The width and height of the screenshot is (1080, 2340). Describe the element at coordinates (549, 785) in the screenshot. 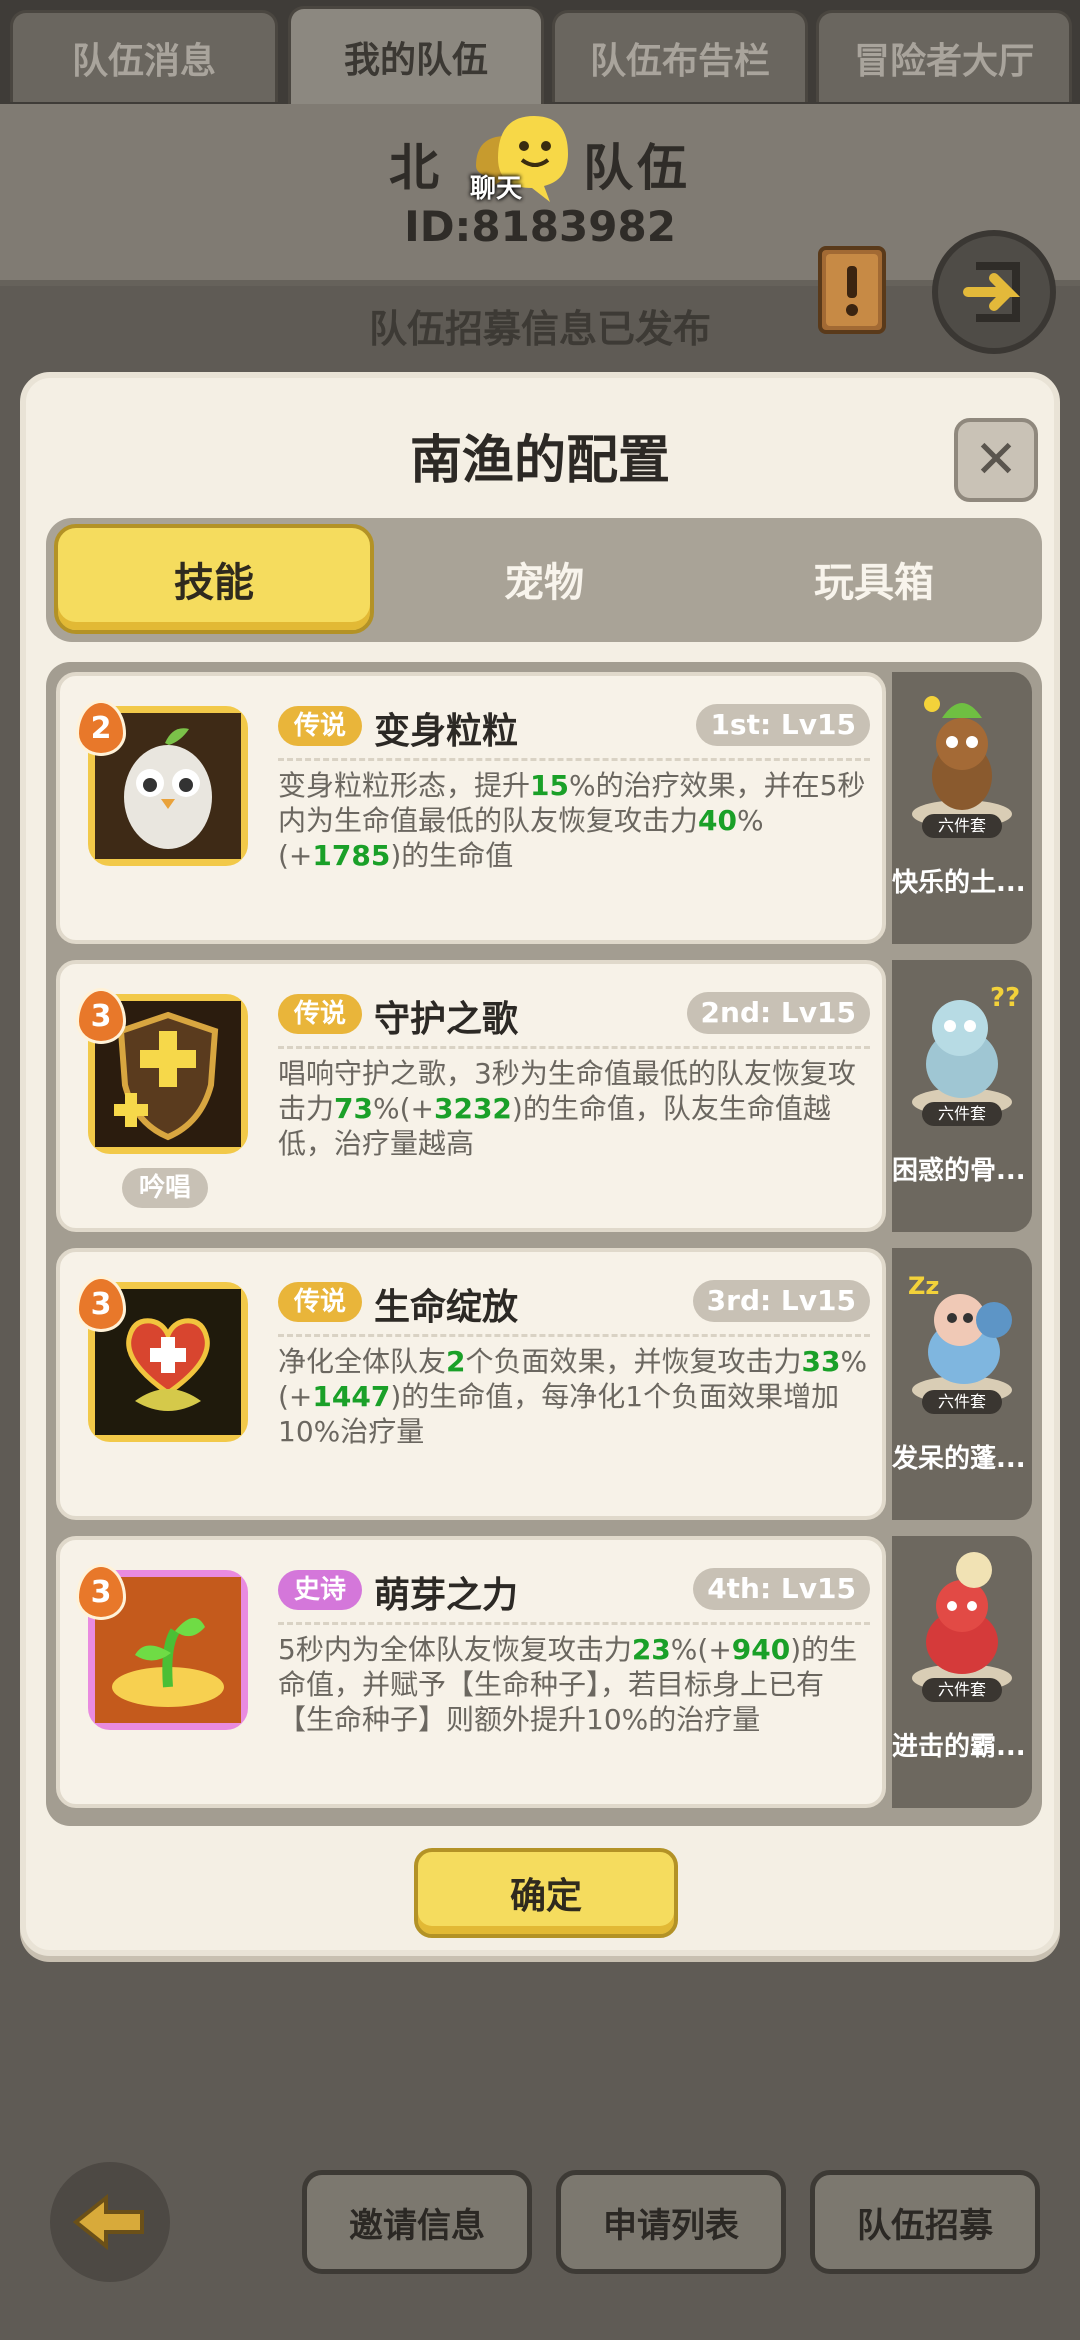

I see `highlight-value: 15` at that location.